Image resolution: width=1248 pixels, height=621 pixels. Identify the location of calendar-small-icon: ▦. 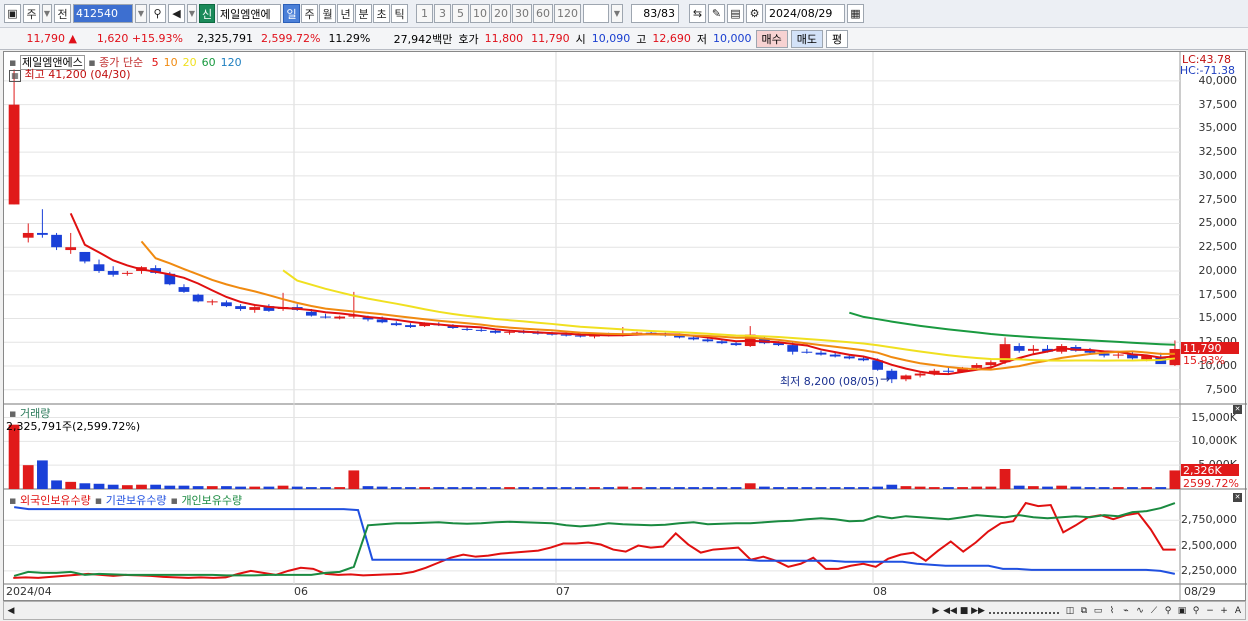
(15, 76).